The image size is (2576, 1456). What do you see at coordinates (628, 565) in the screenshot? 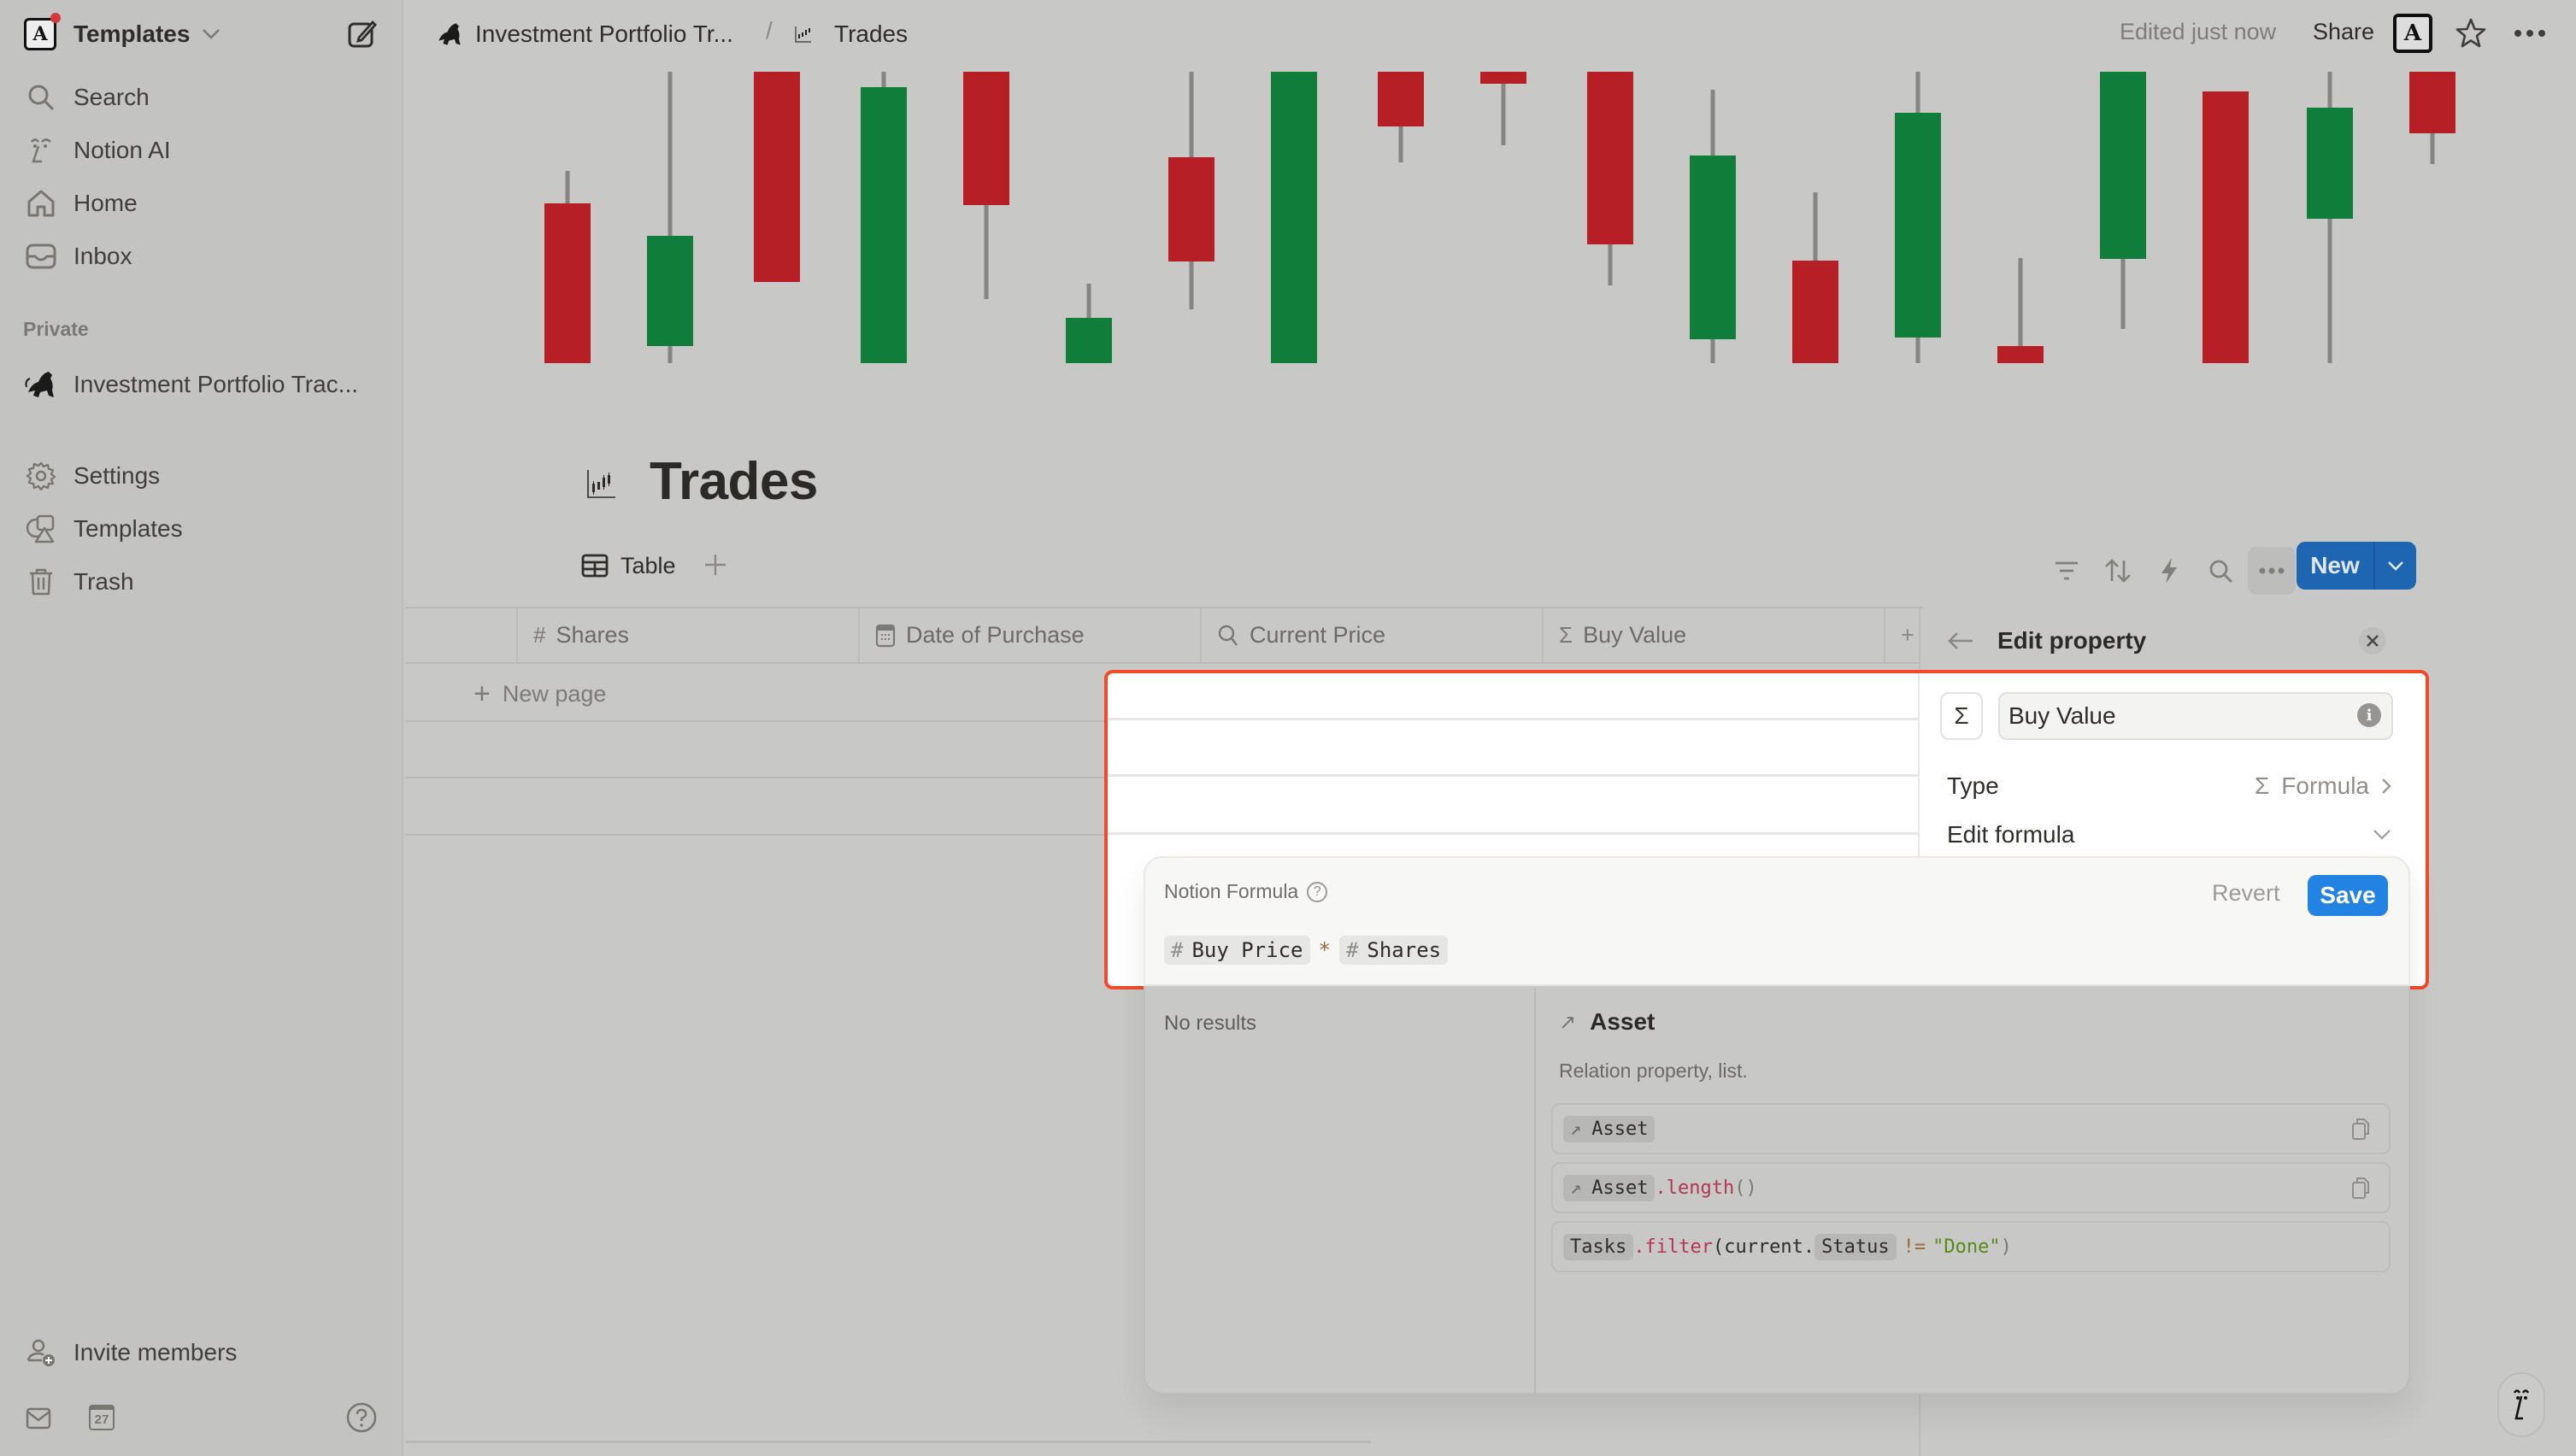
I see `view-tab-table: Table` at bounding box center [628, 565].